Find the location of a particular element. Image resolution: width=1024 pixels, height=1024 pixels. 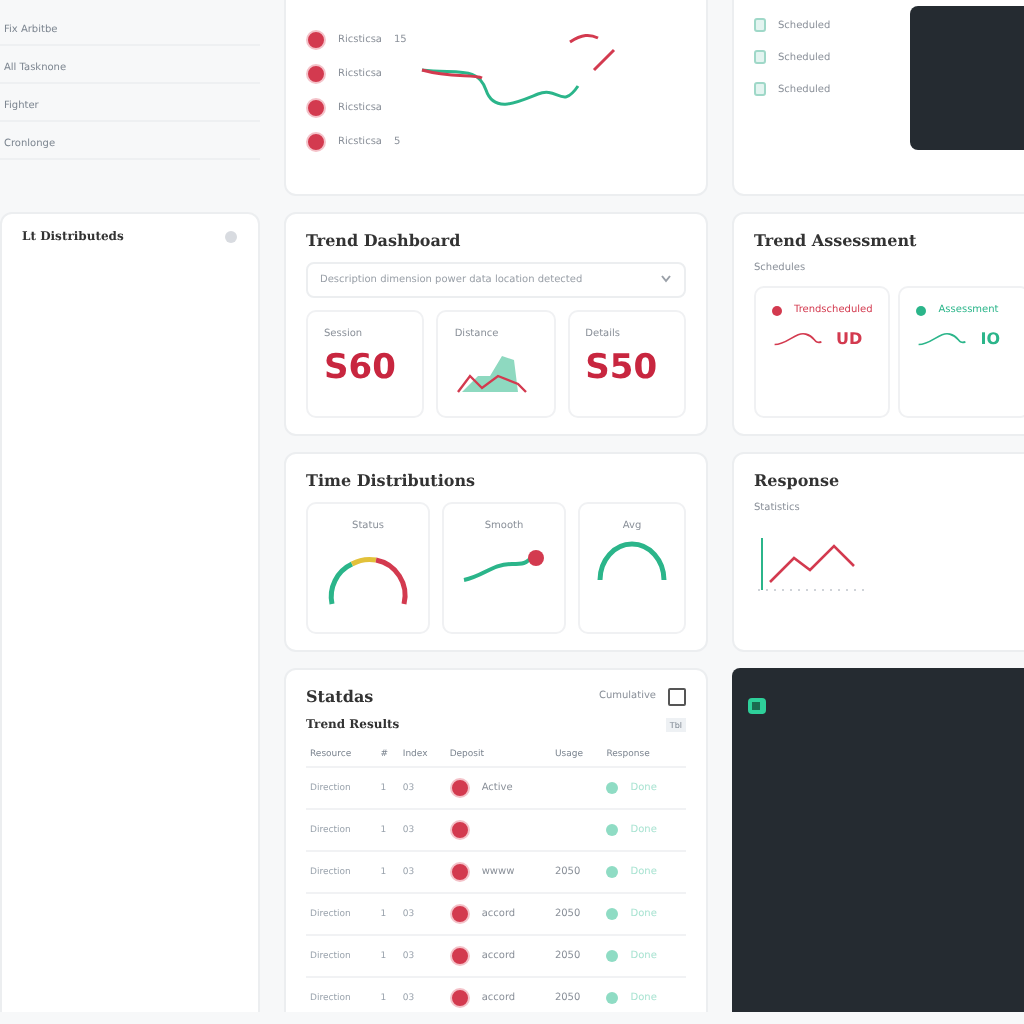

caret-icon is located at coordinates (666, 279).